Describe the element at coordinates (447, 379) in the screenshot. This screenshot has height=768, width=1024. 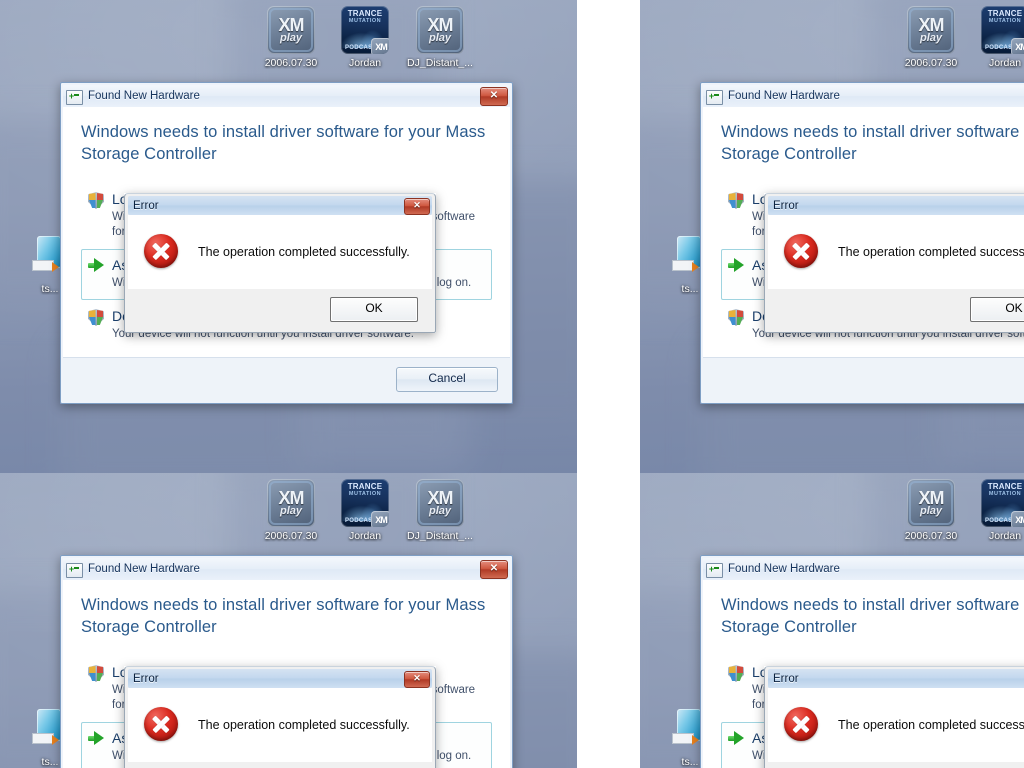
I see `cancel-button: Cancel` at that location.